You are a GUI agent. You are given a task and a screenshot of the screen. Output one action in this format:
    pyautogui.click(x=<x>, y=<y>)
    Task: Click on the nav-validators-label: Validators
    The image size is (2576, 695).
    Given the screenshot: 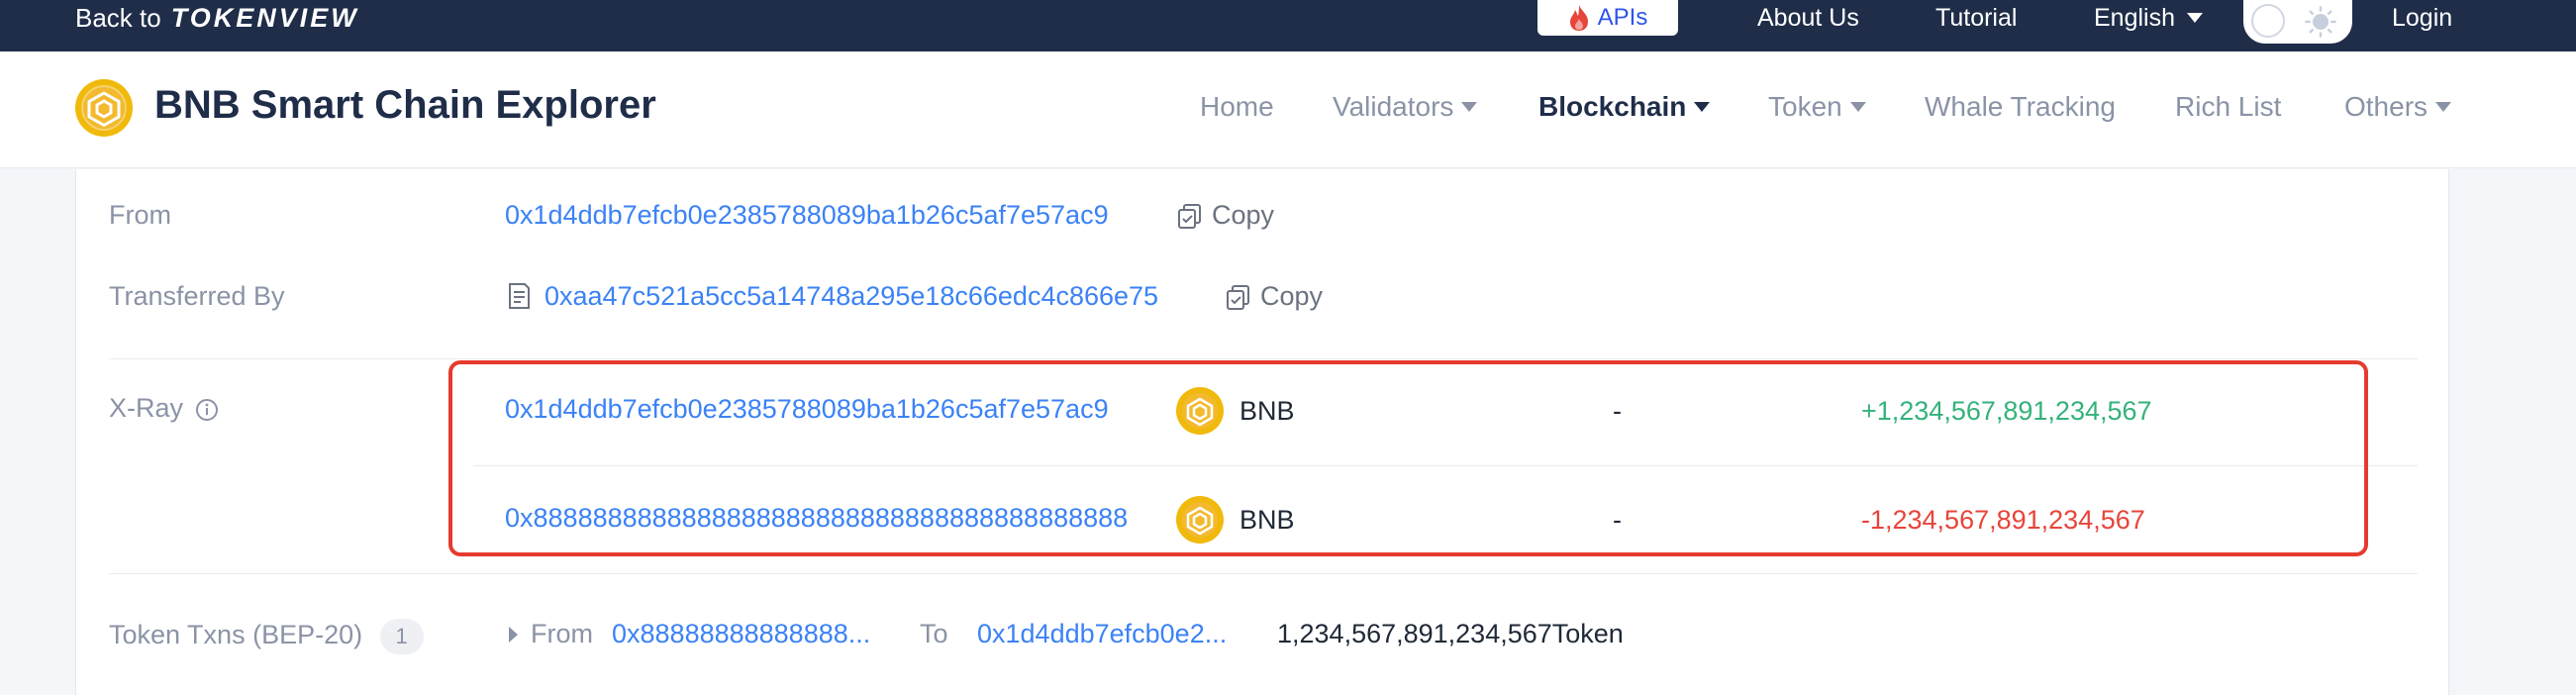 What is the action you would take?
    pyautogui.click(x=1394, y=106)
    